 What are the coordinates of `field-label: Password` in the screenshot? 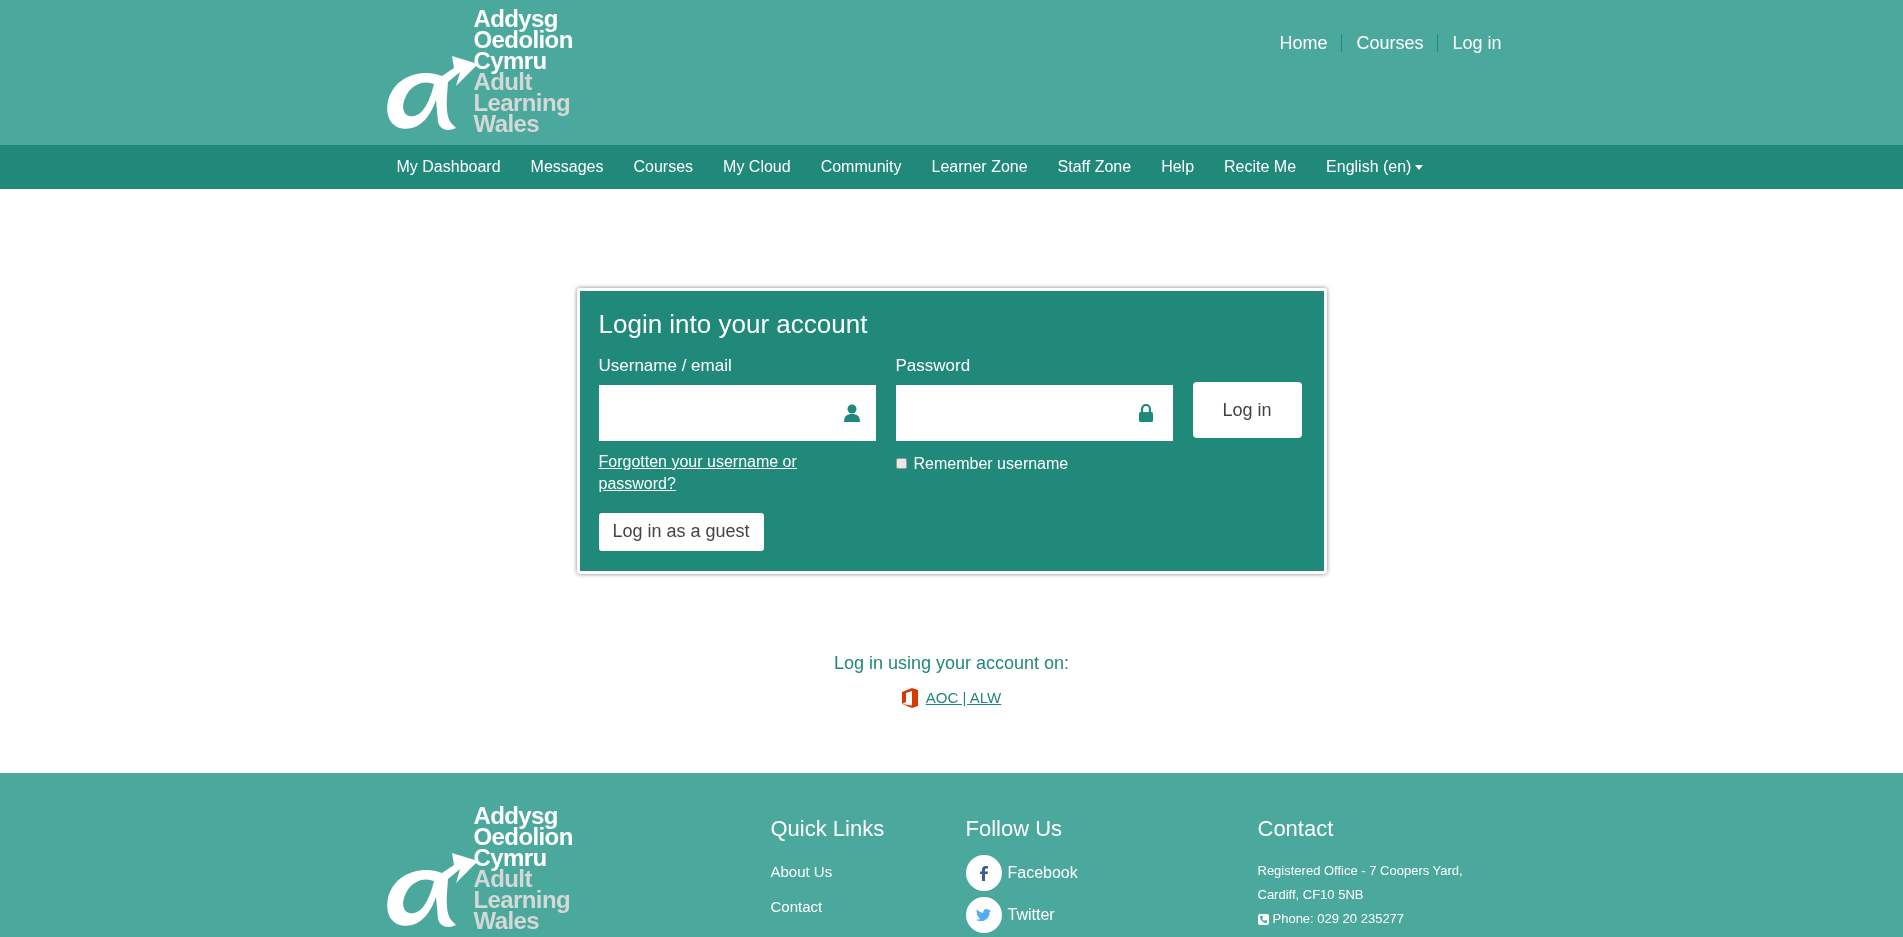 It's located at (933, 366).